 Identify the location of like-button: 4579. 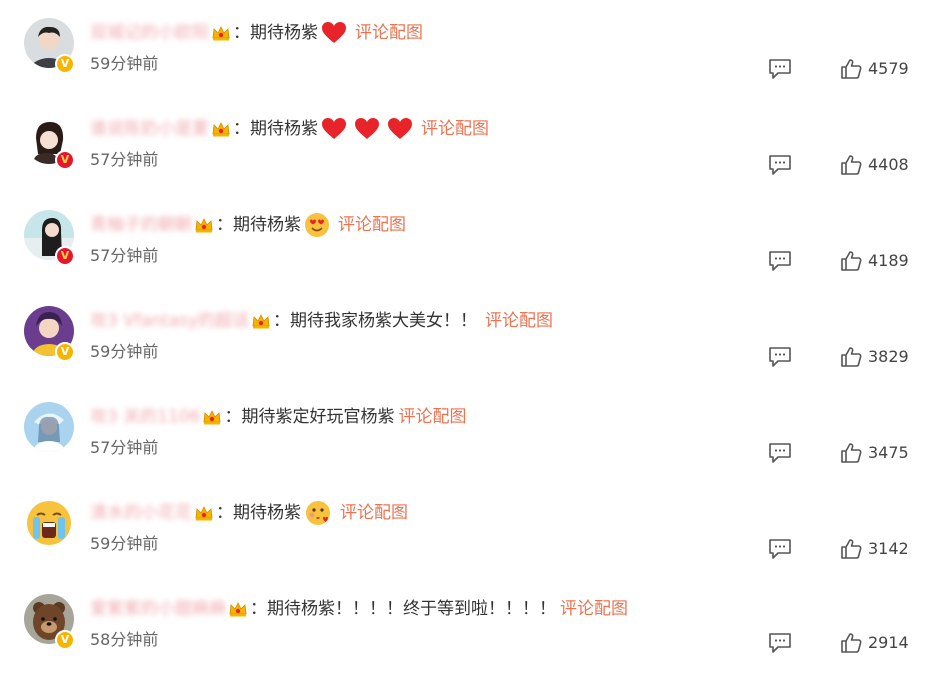
(874, 69).